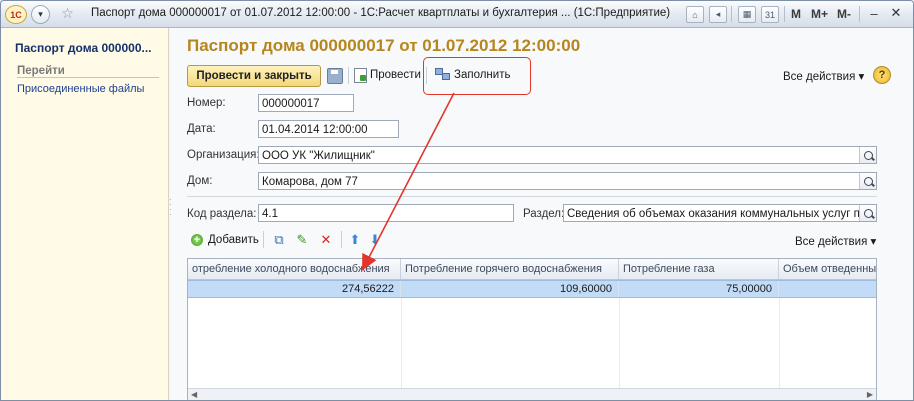 The width and height of the screenshot is (914, 401). Describe the element at coordinates (567, 155) in the screenshot. I see `organization-field: ООО УК "Жилищник"` at that location.